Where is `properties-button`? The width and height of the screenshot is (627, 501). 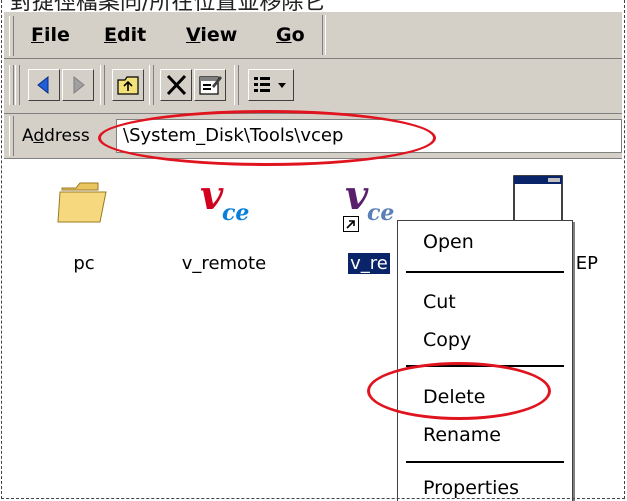 properties-button is located at coordinates (210, 85).